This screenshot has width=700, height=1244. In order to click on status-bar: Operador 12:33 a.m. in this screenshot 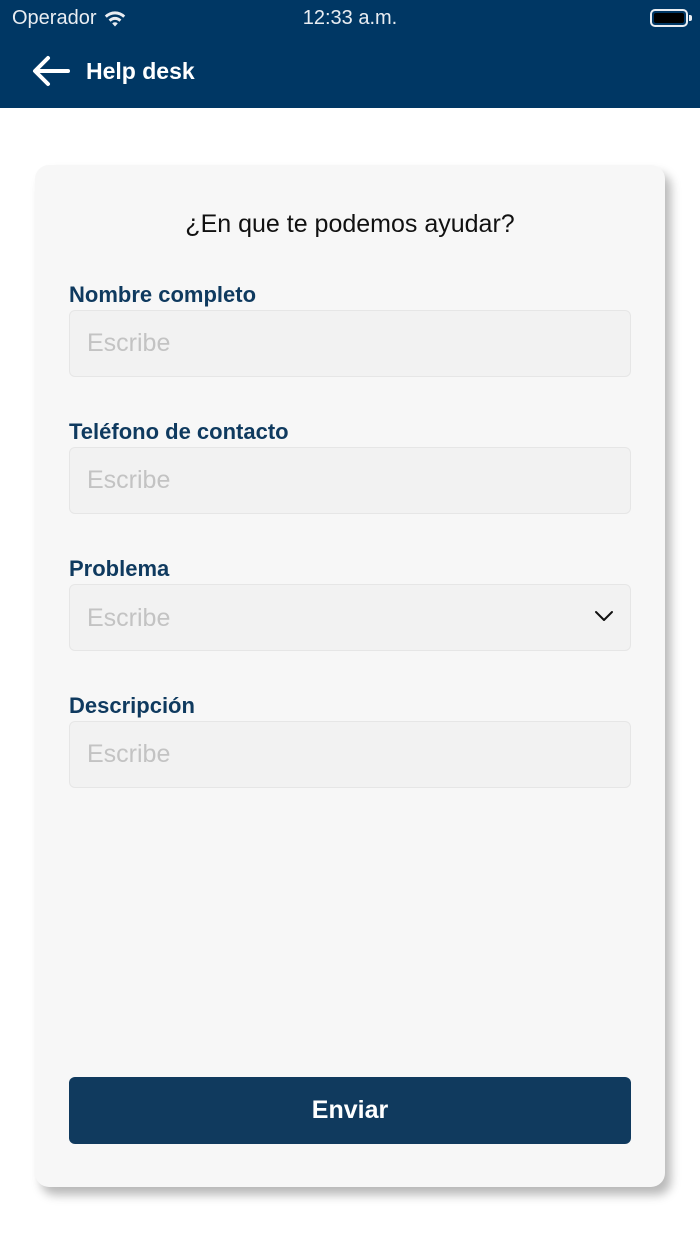, I will do `click(350, 18)`.